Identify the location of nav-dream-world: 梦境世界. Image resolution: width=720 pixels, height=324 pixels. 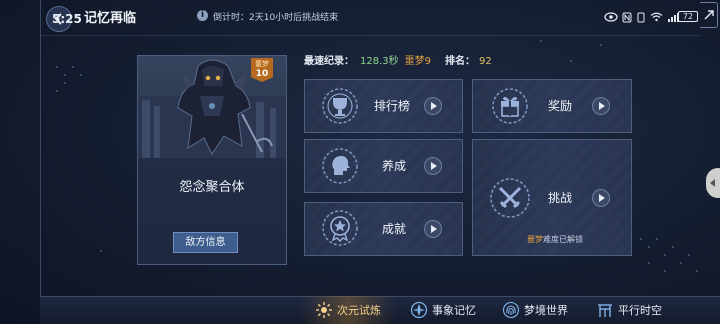
(535, 310).